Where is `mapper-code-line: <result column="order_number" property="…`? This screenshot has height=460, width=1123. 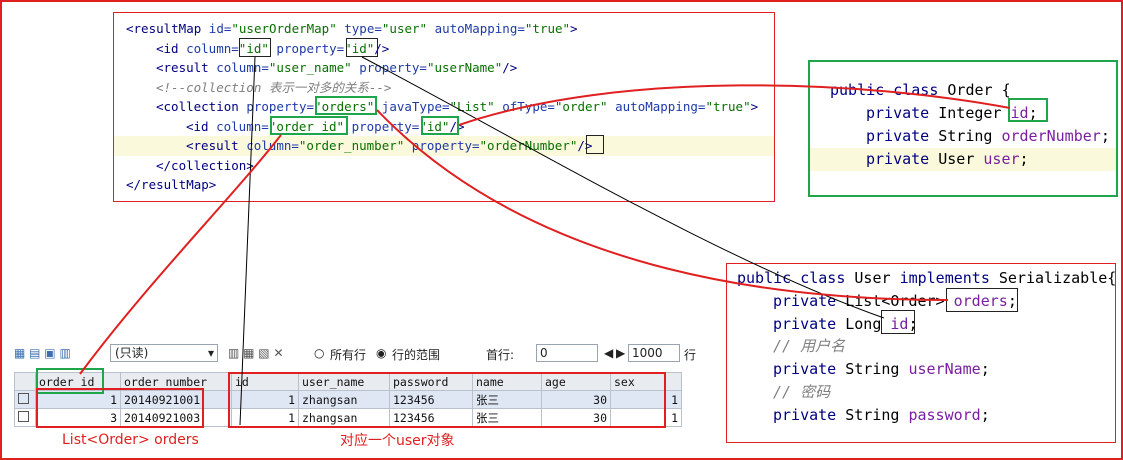
mapper-code-line: <result column="order_number" property="… is located at coordinates (444, 146).